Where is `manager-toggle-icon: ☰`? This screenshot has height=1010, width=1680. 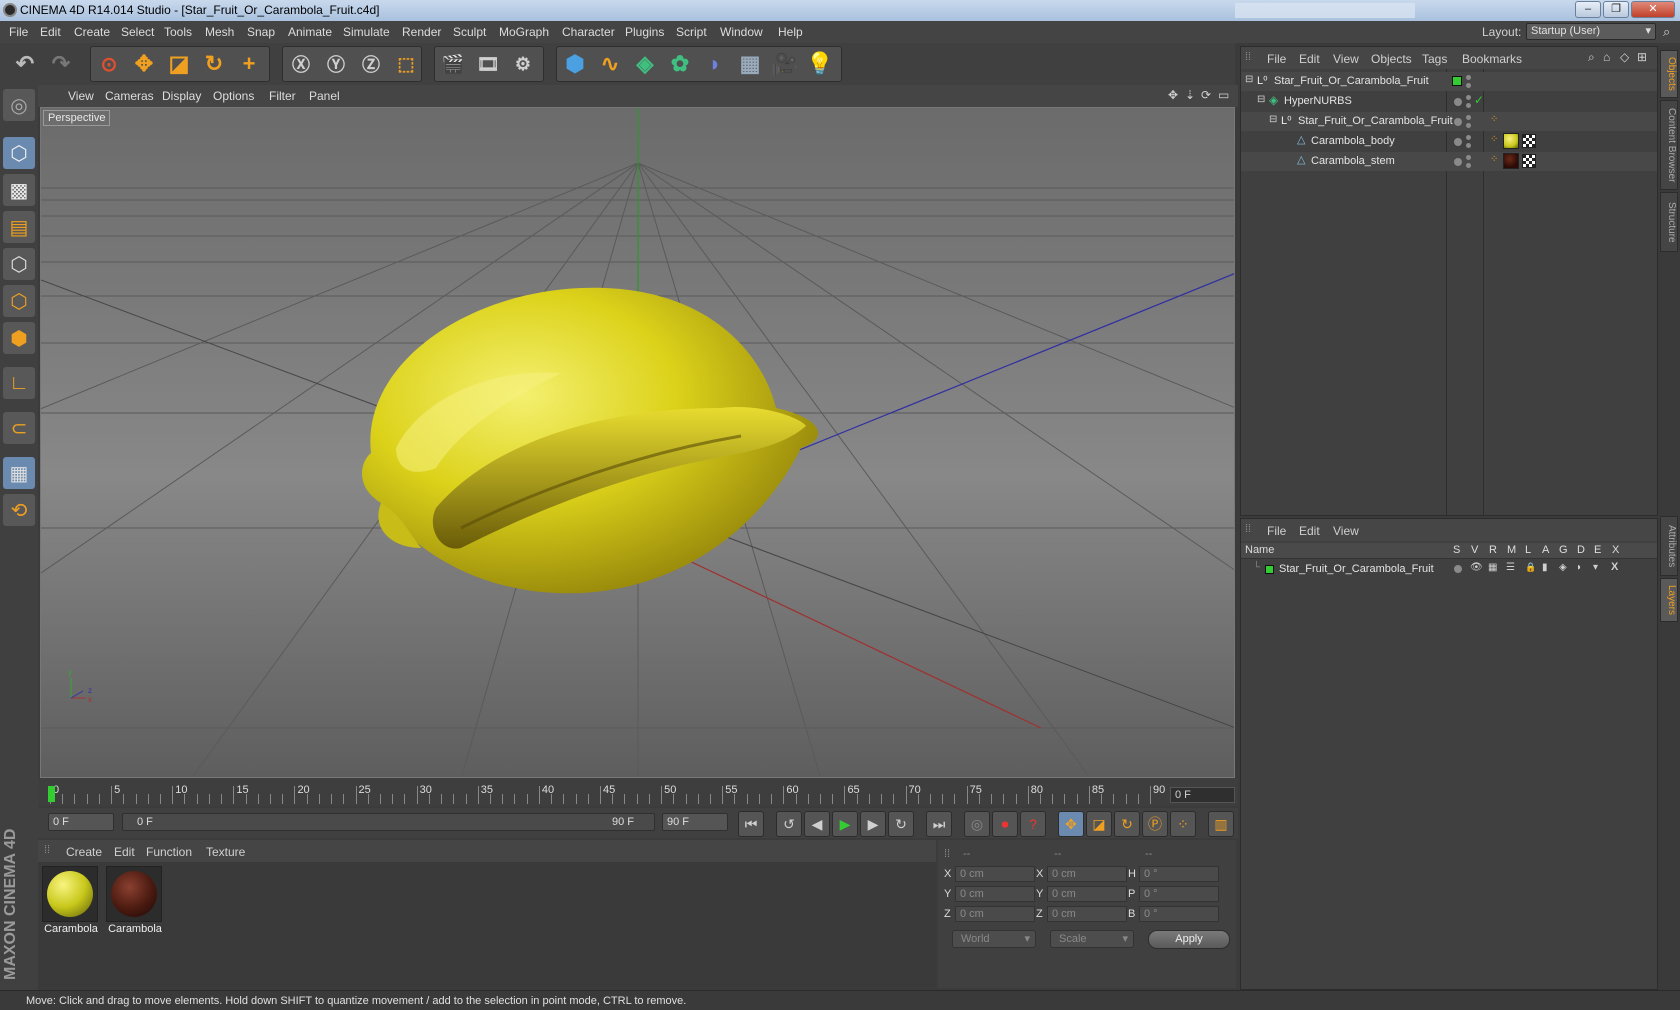
manager-toggle-icon: ☰ is located at coordinates (1510, 567).